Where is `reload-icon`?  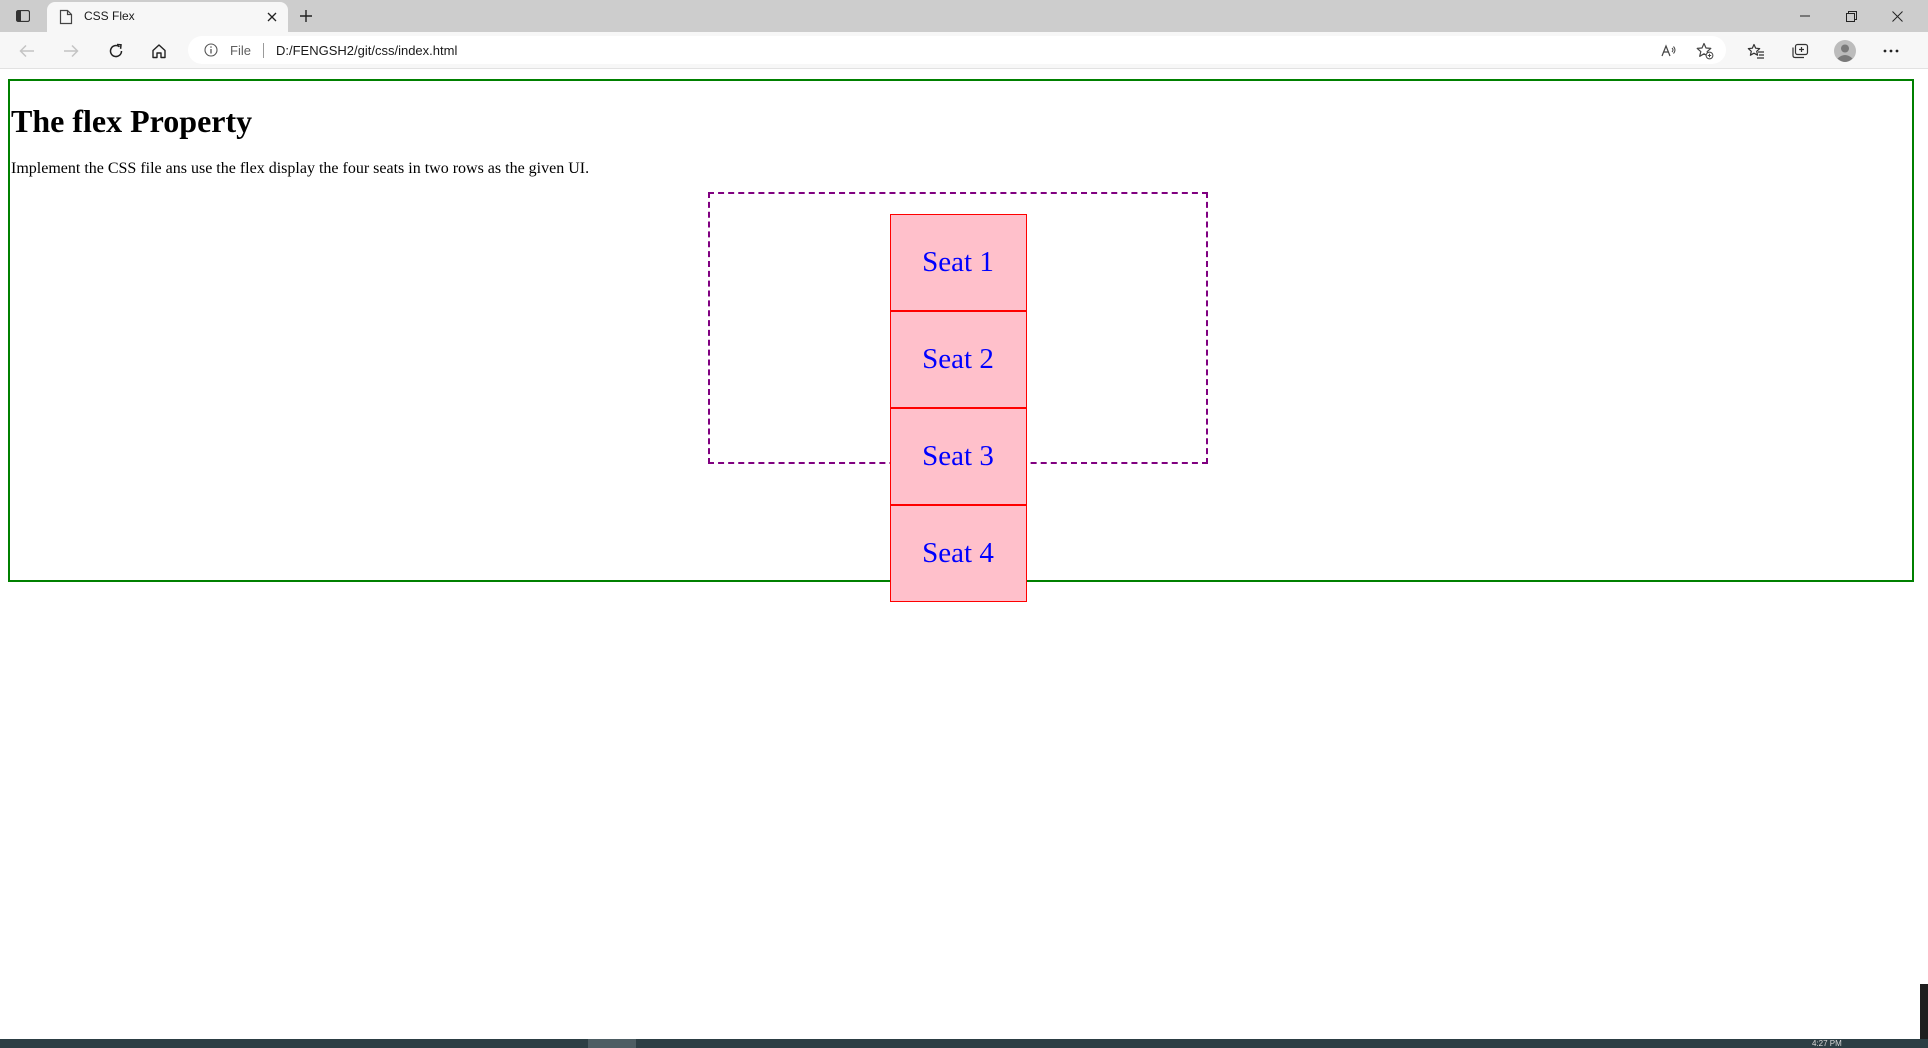
reload-icon is located at coordinates (116, 50).